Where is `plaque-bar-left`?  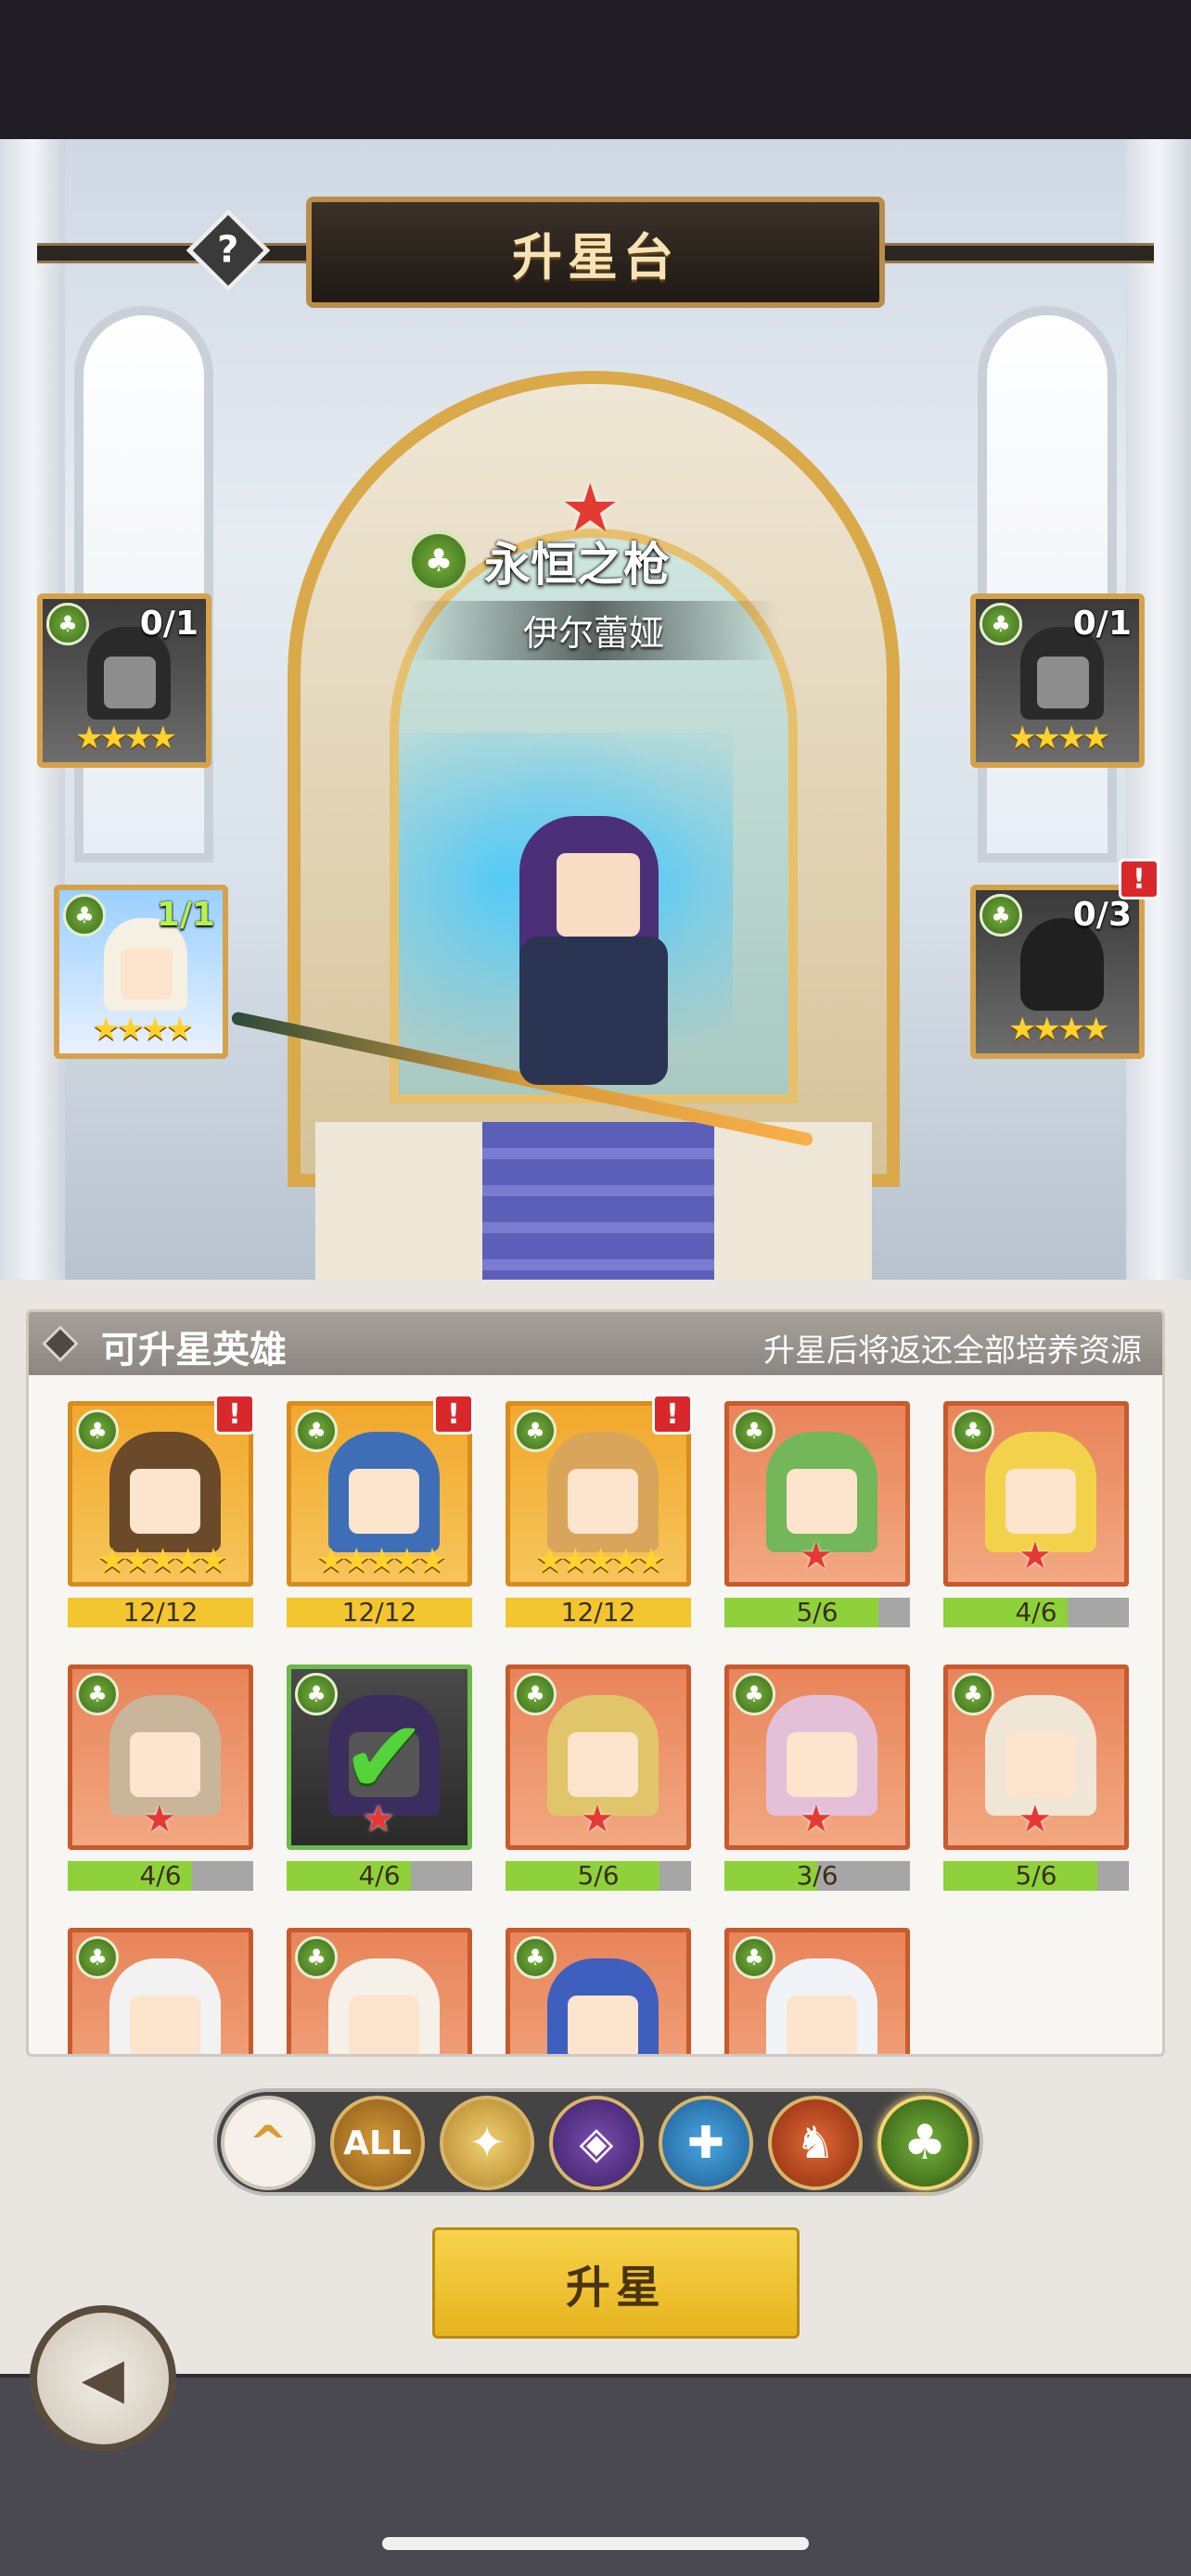 plaque-bar-left is located at coordinates (176, 253).